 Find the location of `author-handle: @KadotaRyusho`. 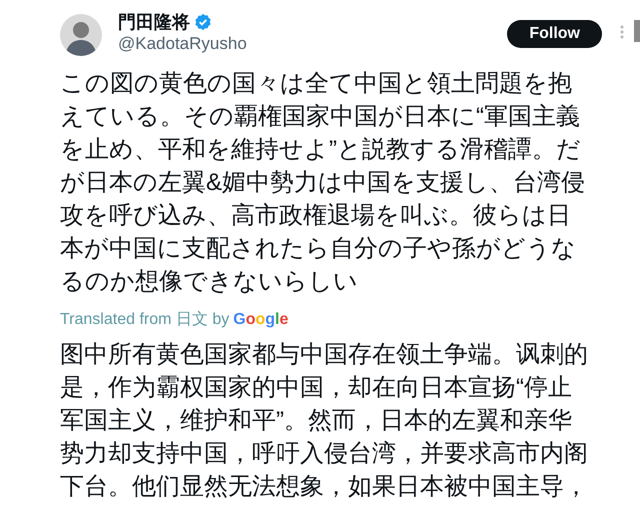

author-handle: @KadotaRyusho is located at coordinates (182, 44).